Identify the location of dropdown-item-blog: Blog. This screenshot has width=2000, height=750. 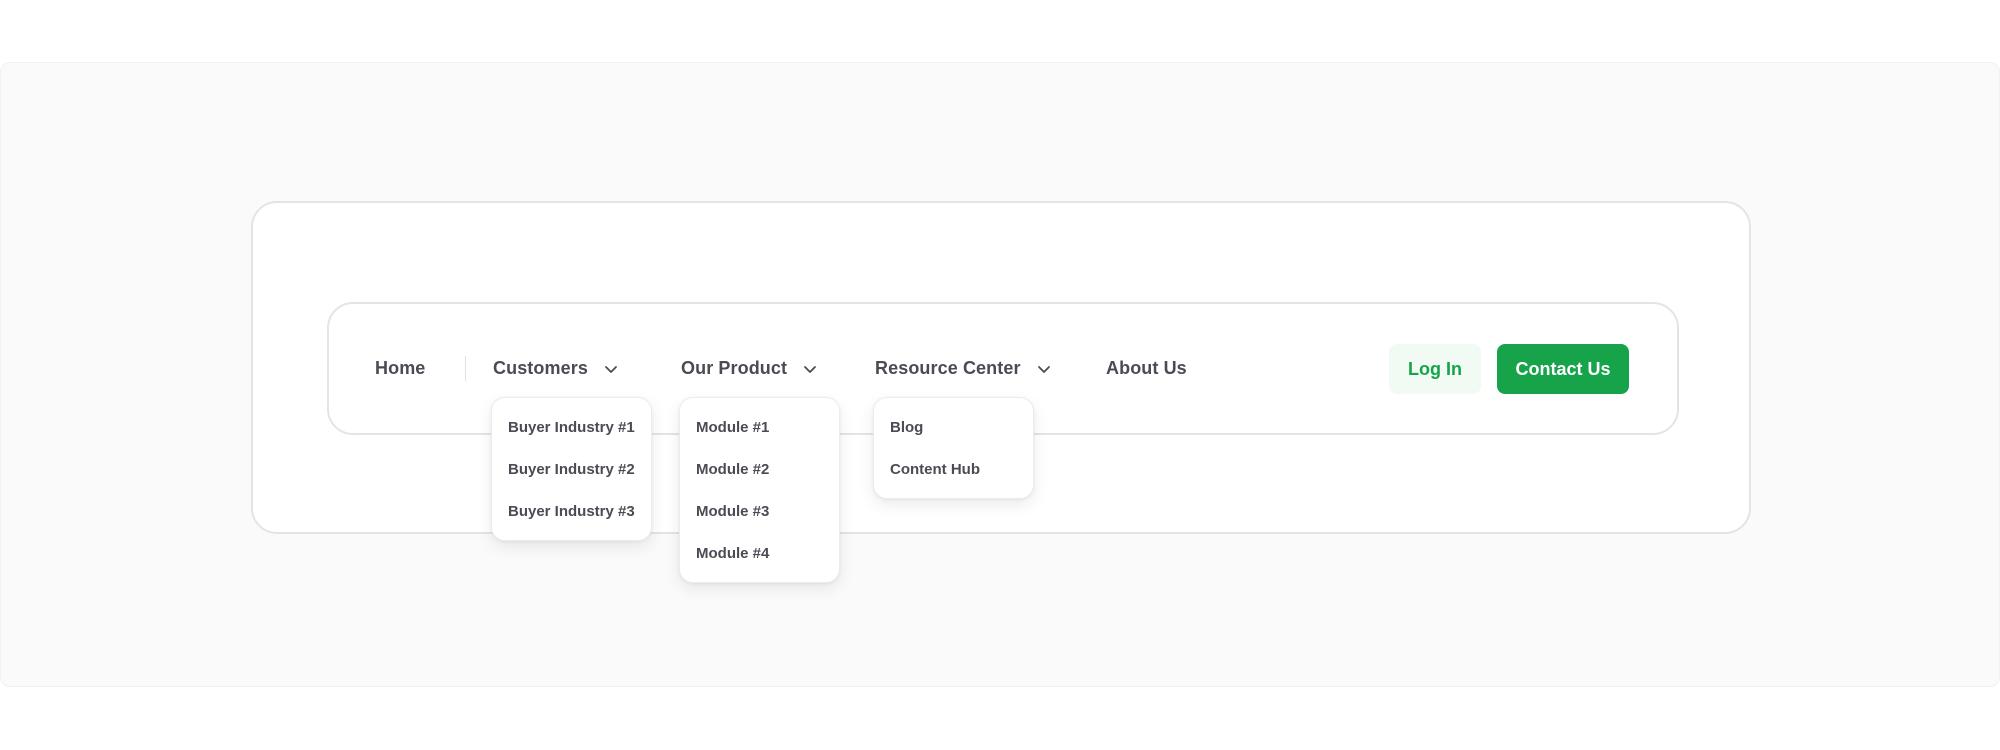
(953, 427).